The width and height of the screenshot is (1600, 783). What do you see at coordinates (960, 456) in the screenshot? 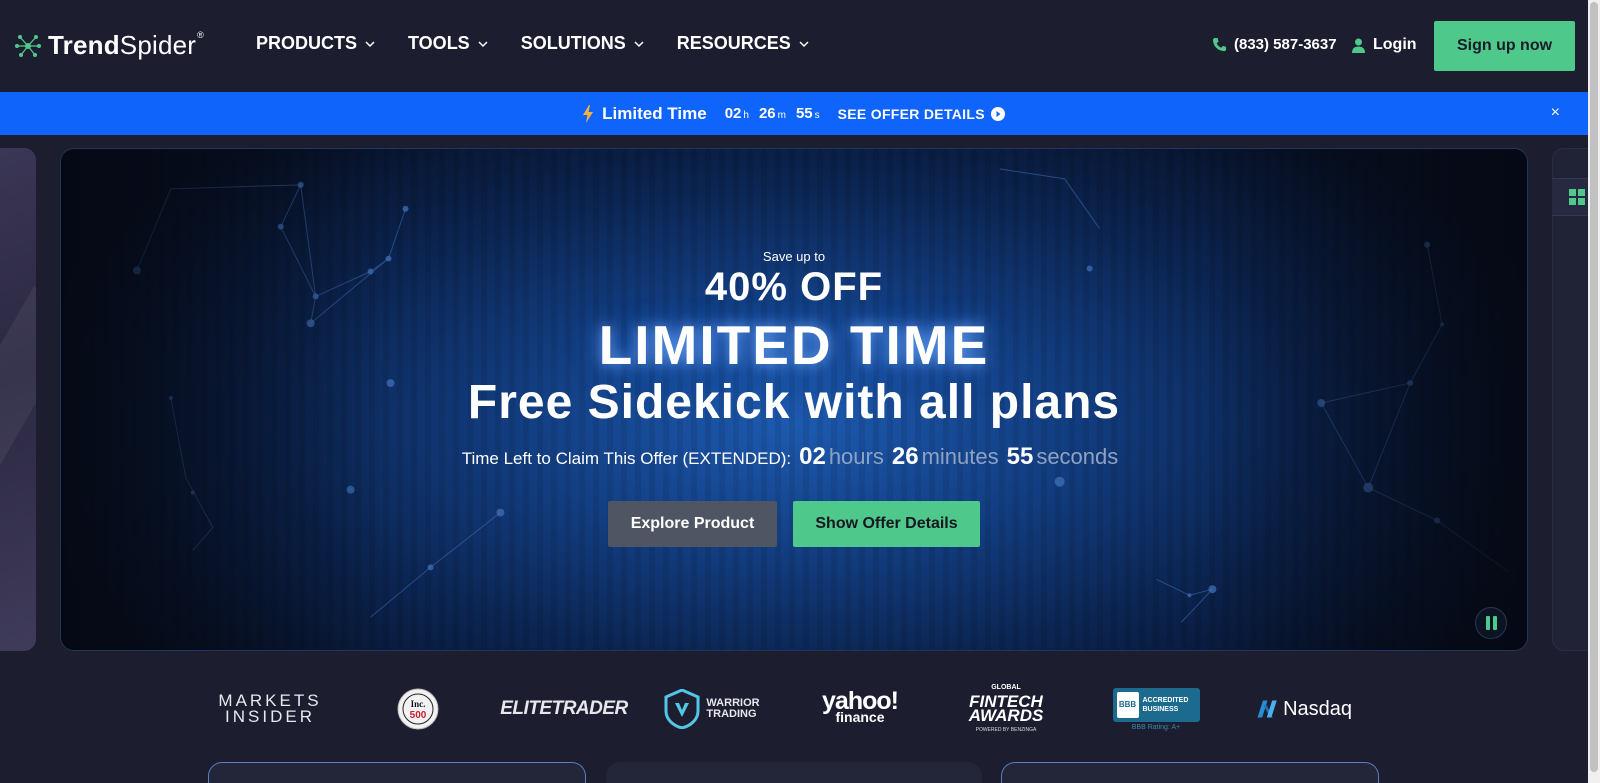
I see `countdown-minutes-unit: minutes` at bounding box center [960, 456].